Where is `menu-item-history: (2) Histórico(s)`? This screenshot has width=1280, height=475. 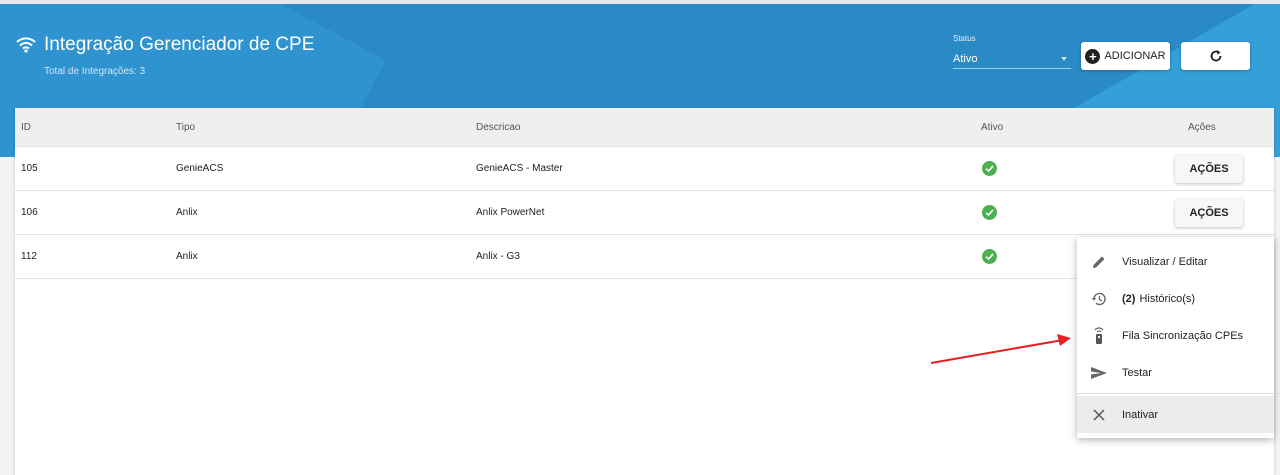
menu-item-history: (2) Histórico(s) is located at coordinates (1175, 298).